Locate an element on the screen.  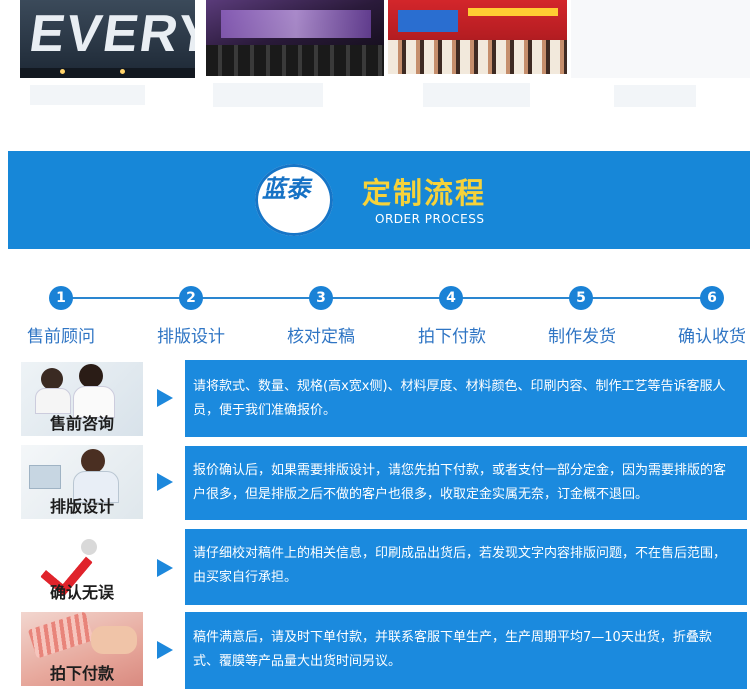
photo-cinema-hall is located at coordinates (295, 38).